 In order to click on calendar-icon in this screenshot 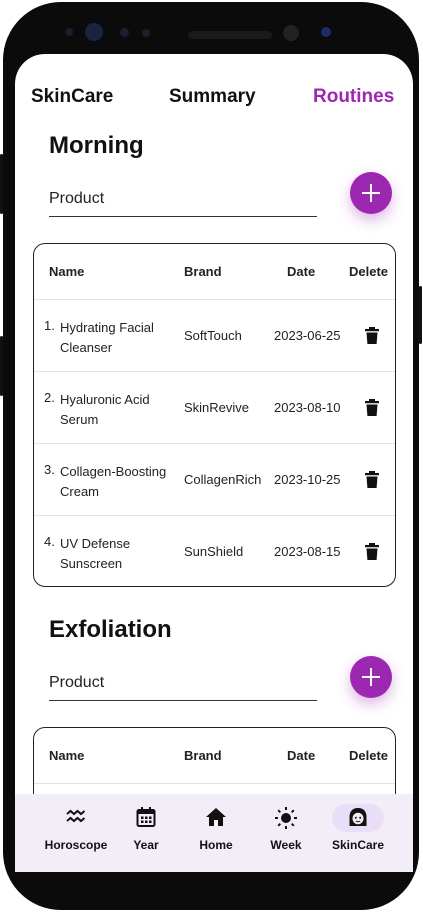, I will do `click(146, 817)`.